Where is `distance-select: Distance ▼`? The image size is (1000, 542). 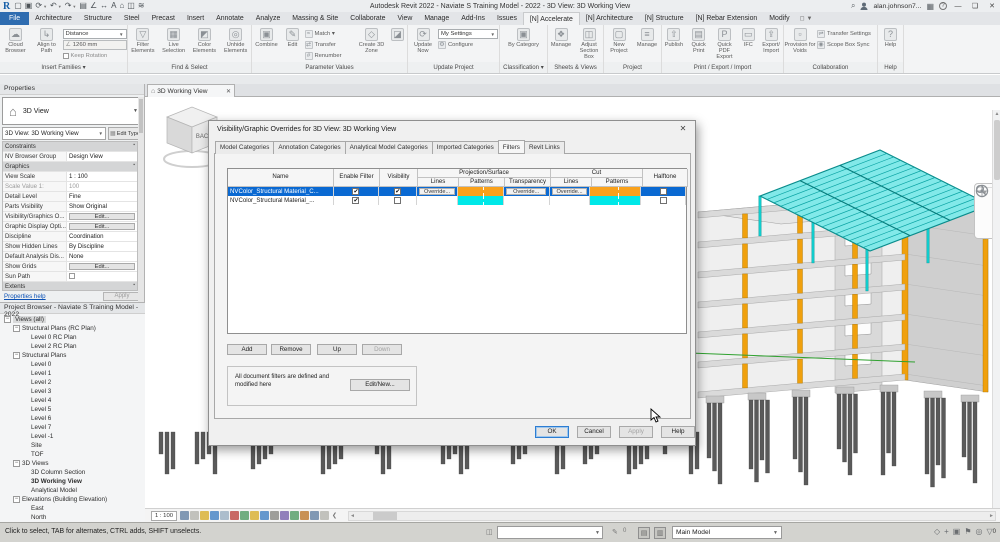
distance-select: Distance ▼ is located at coordinates (94, 34).